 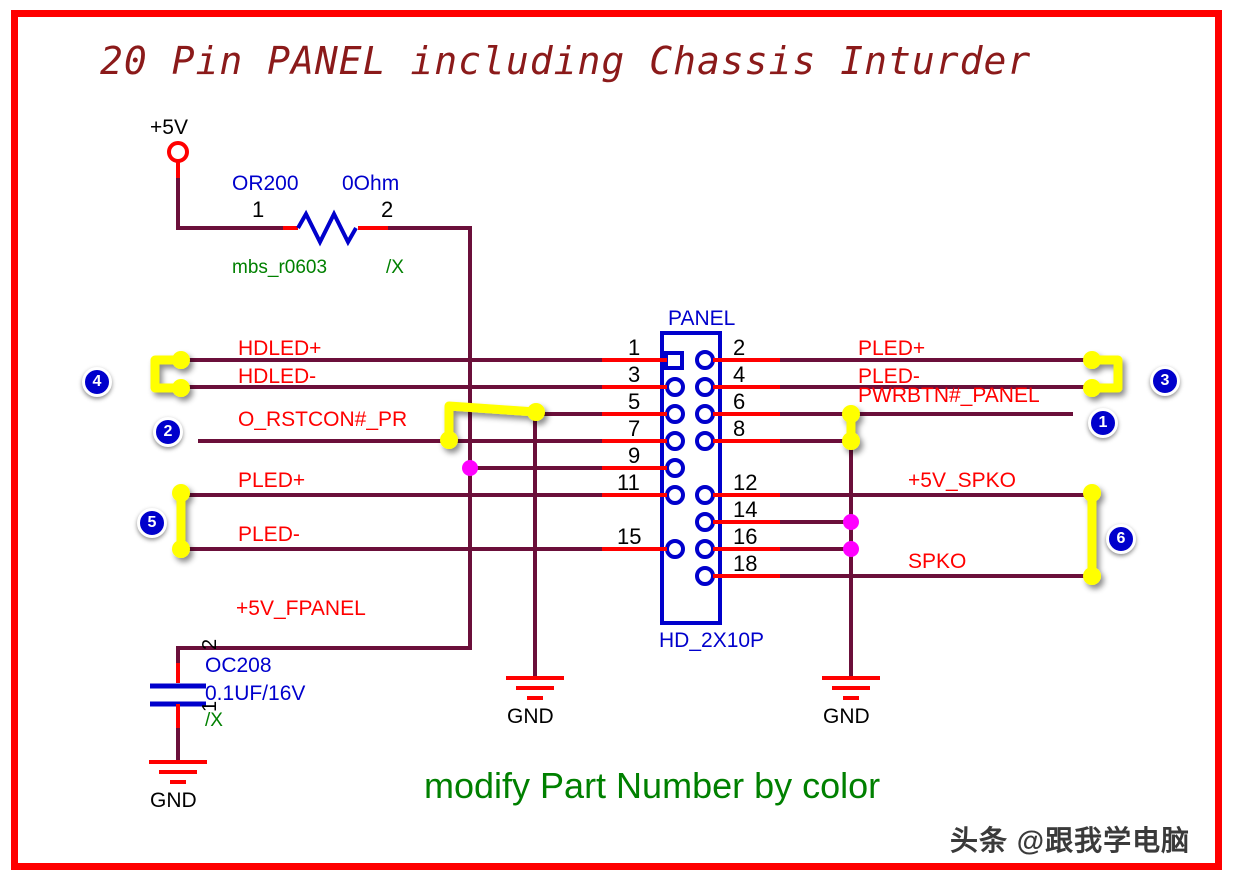 What do you see at coordinates (323, 419) in the screenshot?
I see `net-label-rstcon: O_RSTCON#_PR` at bounding box center [323, 419].